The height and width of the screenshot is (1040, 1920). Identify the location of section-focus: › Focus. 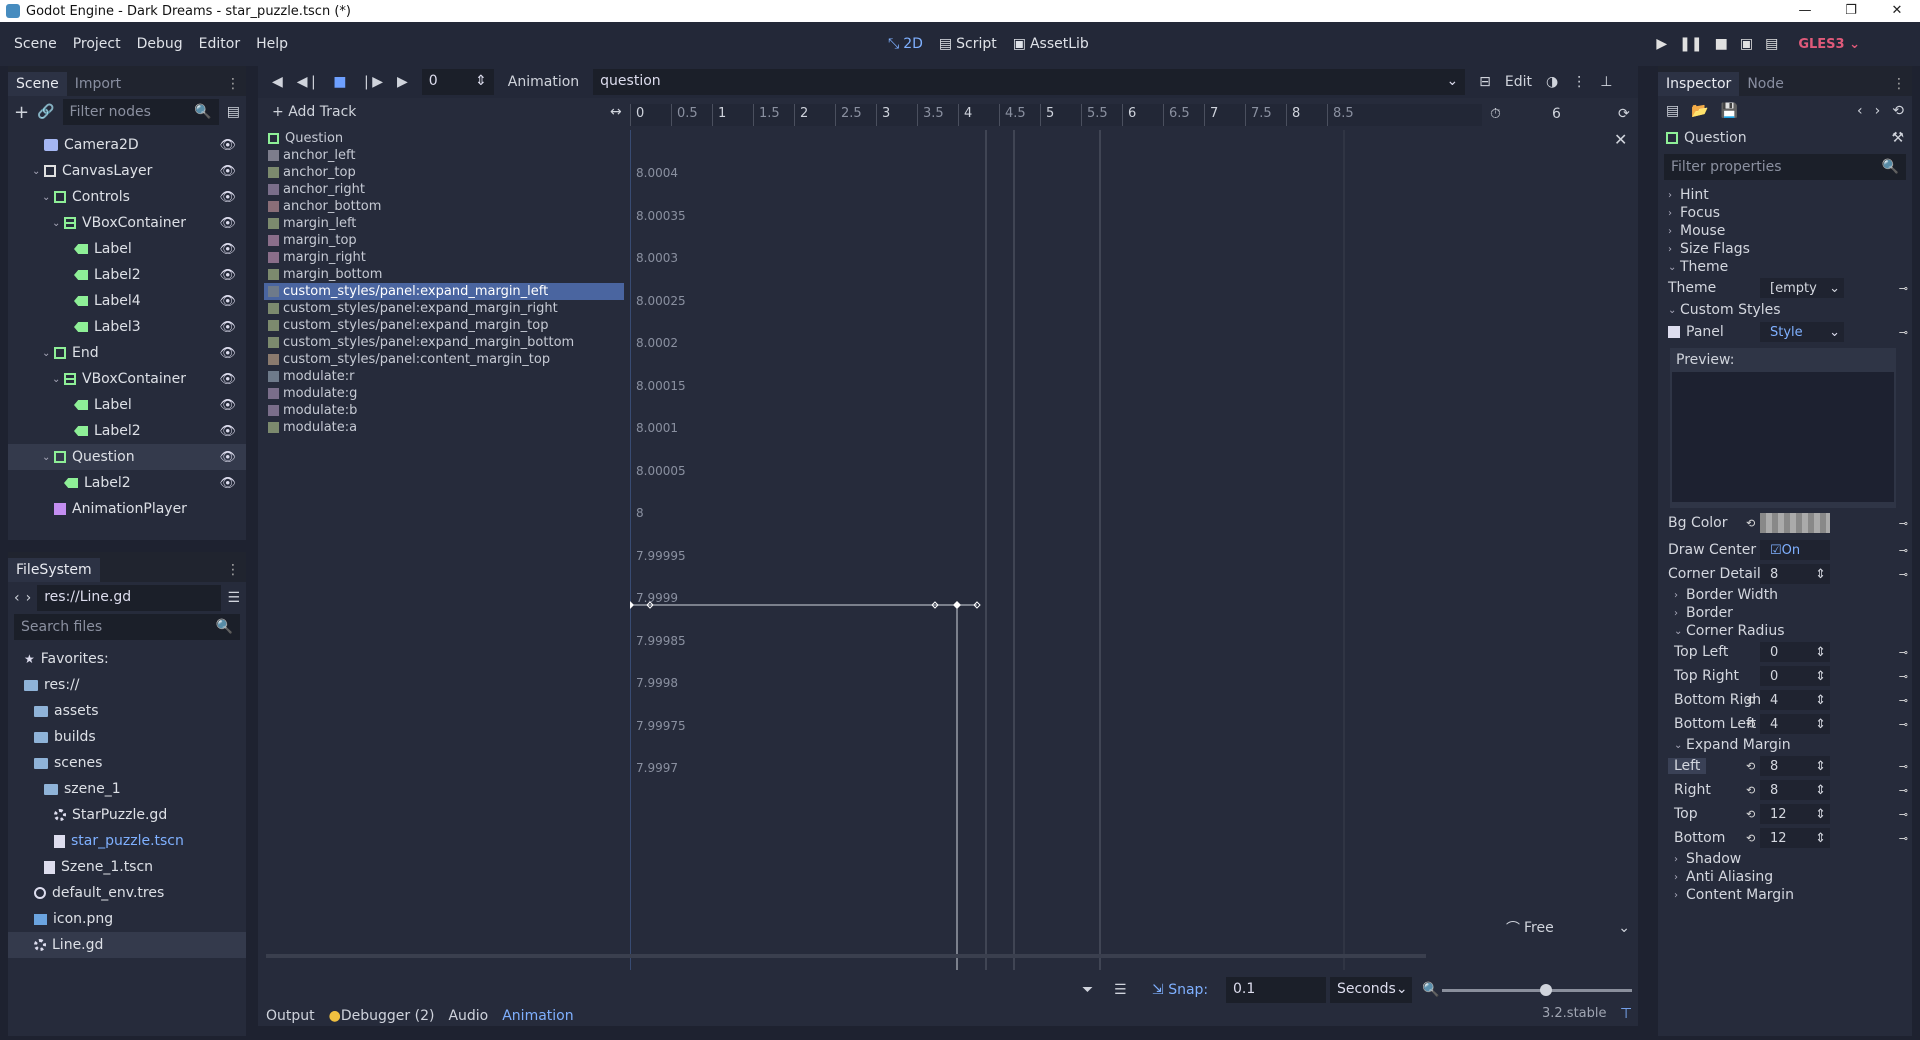
(1785, 213).